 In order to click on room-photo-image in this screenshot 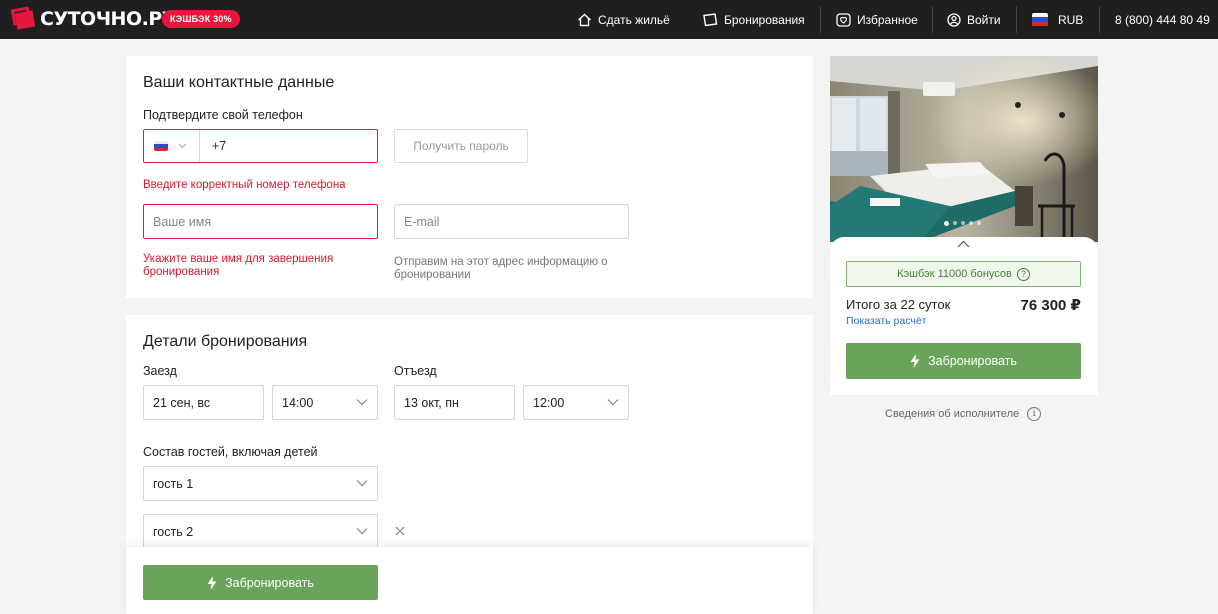, I will do `click(964, 149)`.